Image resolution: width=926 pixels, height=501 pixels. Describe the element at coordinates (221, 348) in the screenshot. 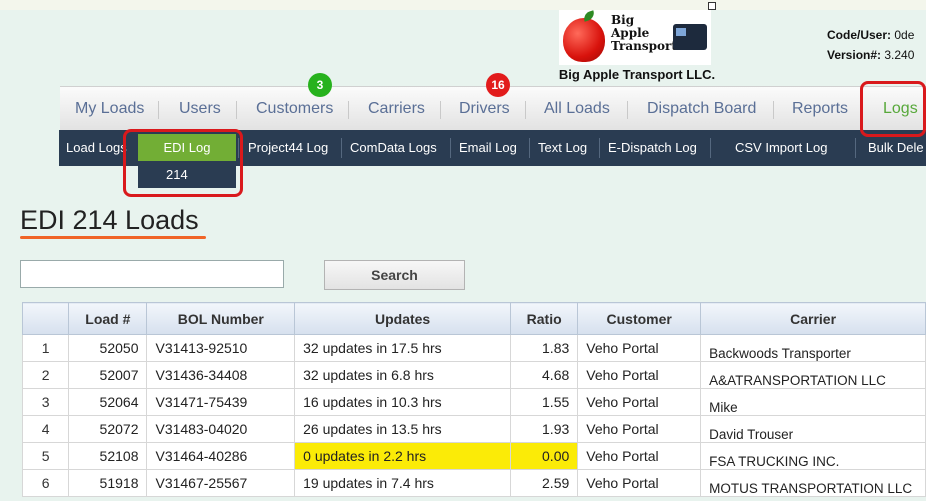

I see `bol-number-cell: V31413-92510` at that location.